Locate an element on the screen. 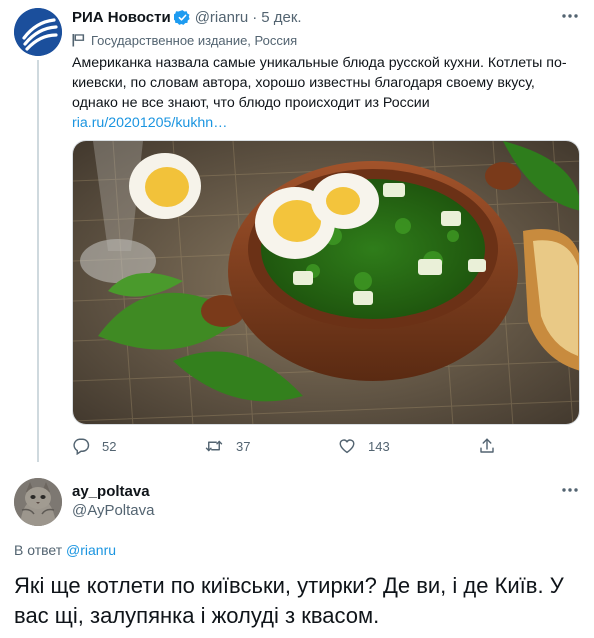 This screenshot has width=594, height=638. tweet-actions: 52 37 143 is located at coordinates (283, 446).